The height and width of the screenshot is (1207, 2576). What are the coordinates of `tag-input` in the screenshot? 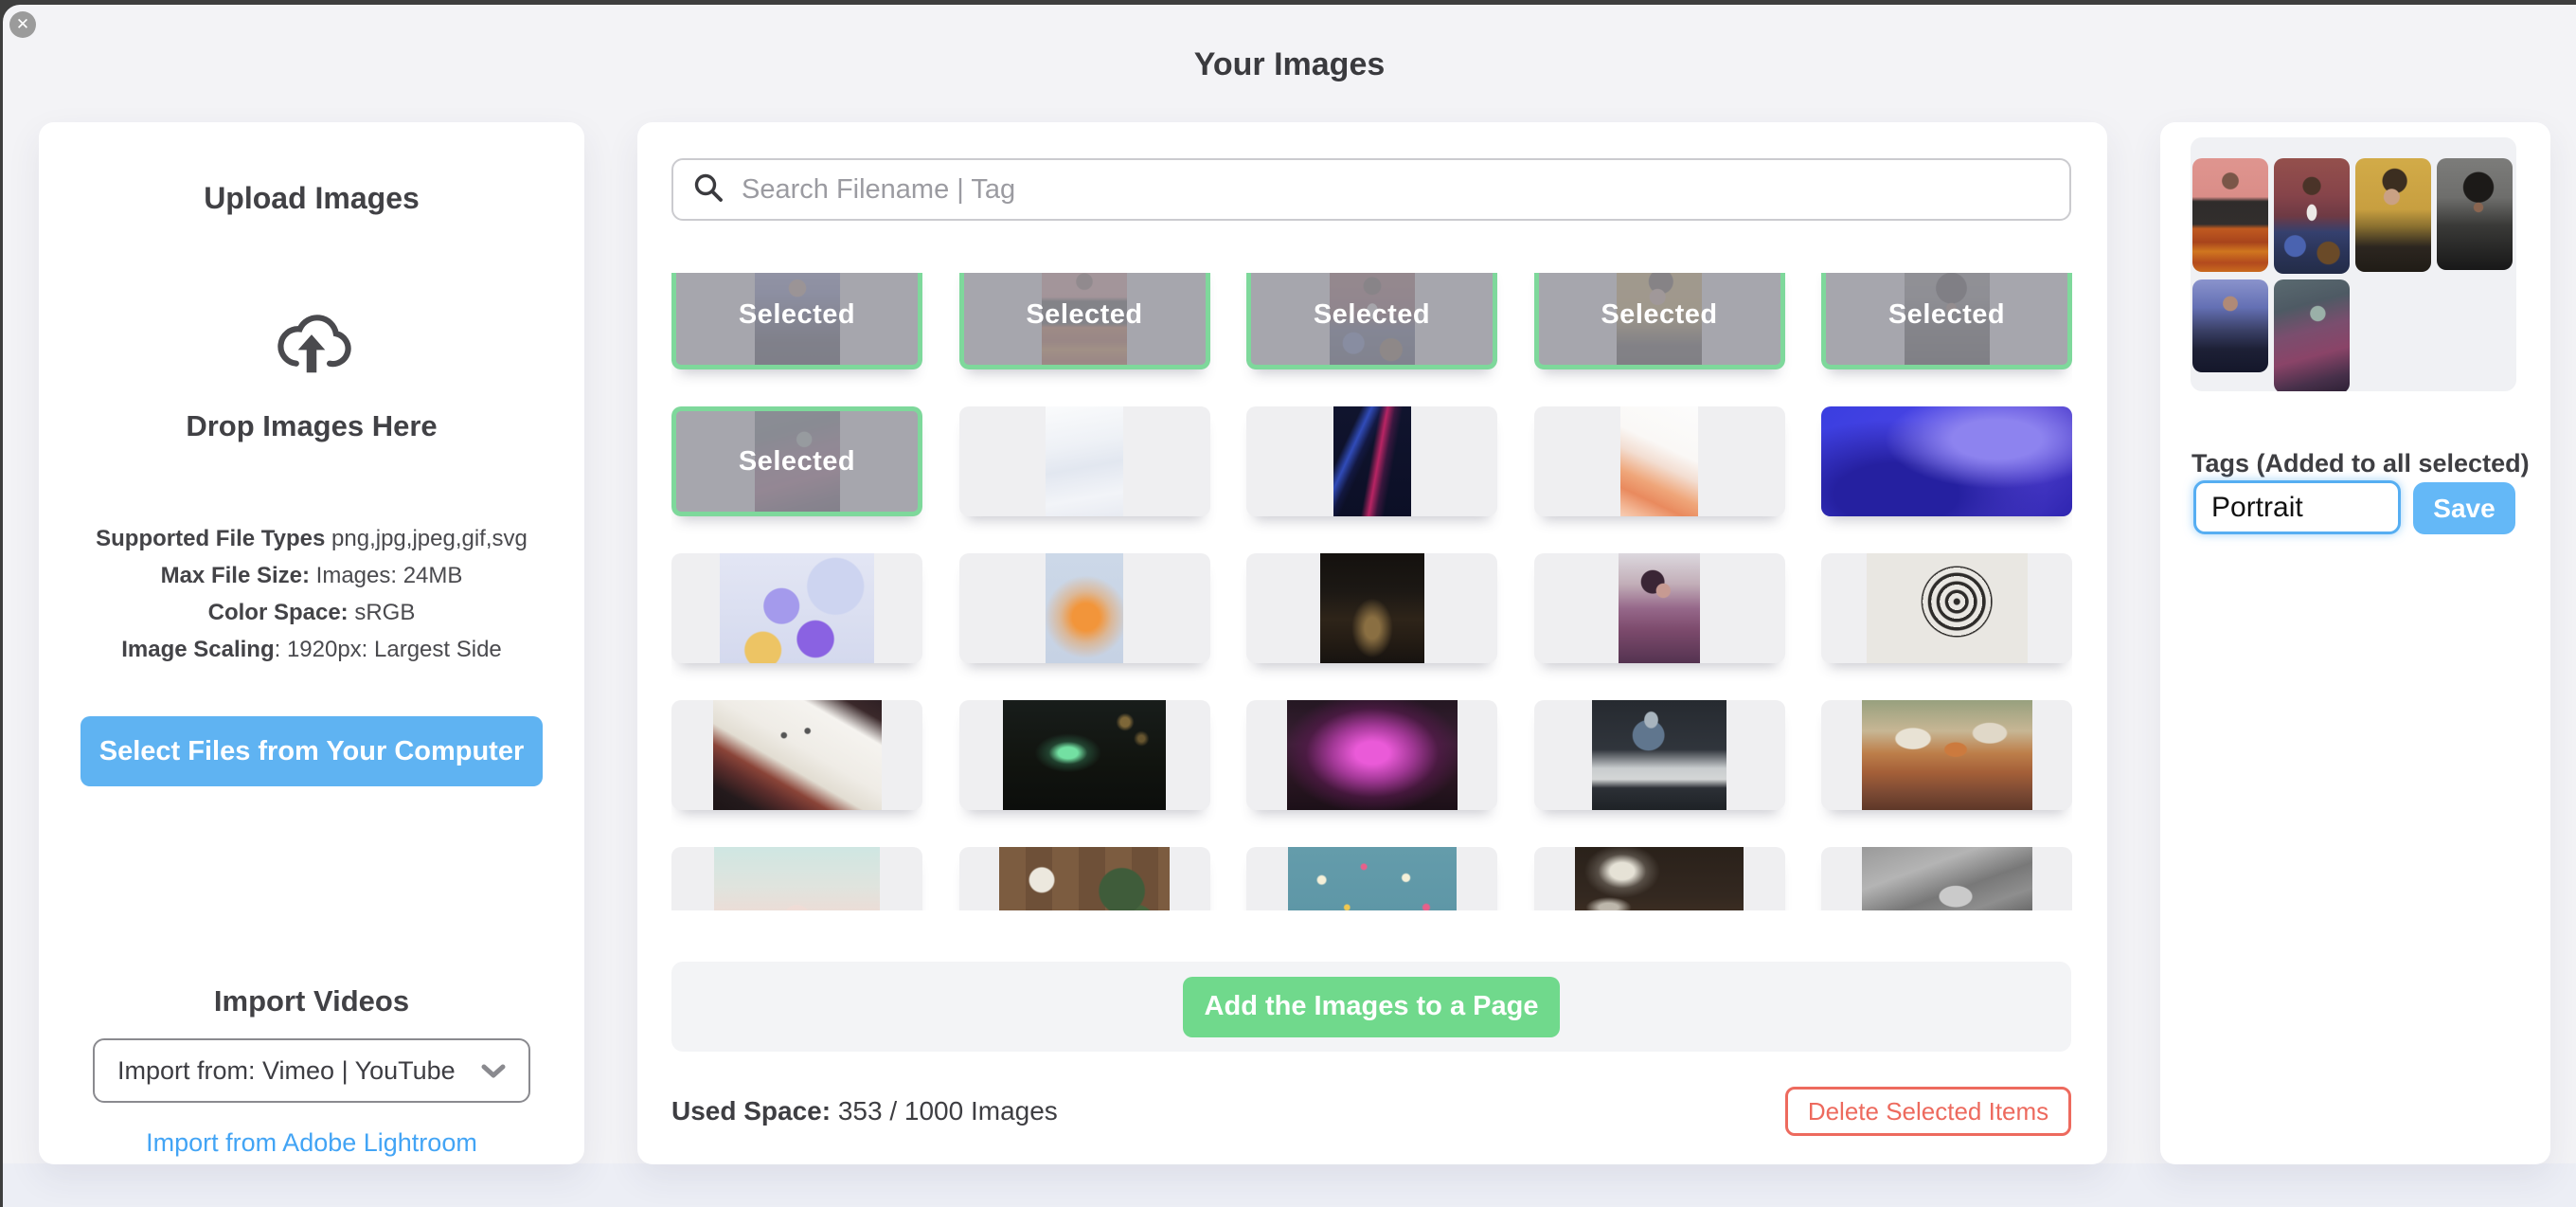 It's located at (2297, 507).